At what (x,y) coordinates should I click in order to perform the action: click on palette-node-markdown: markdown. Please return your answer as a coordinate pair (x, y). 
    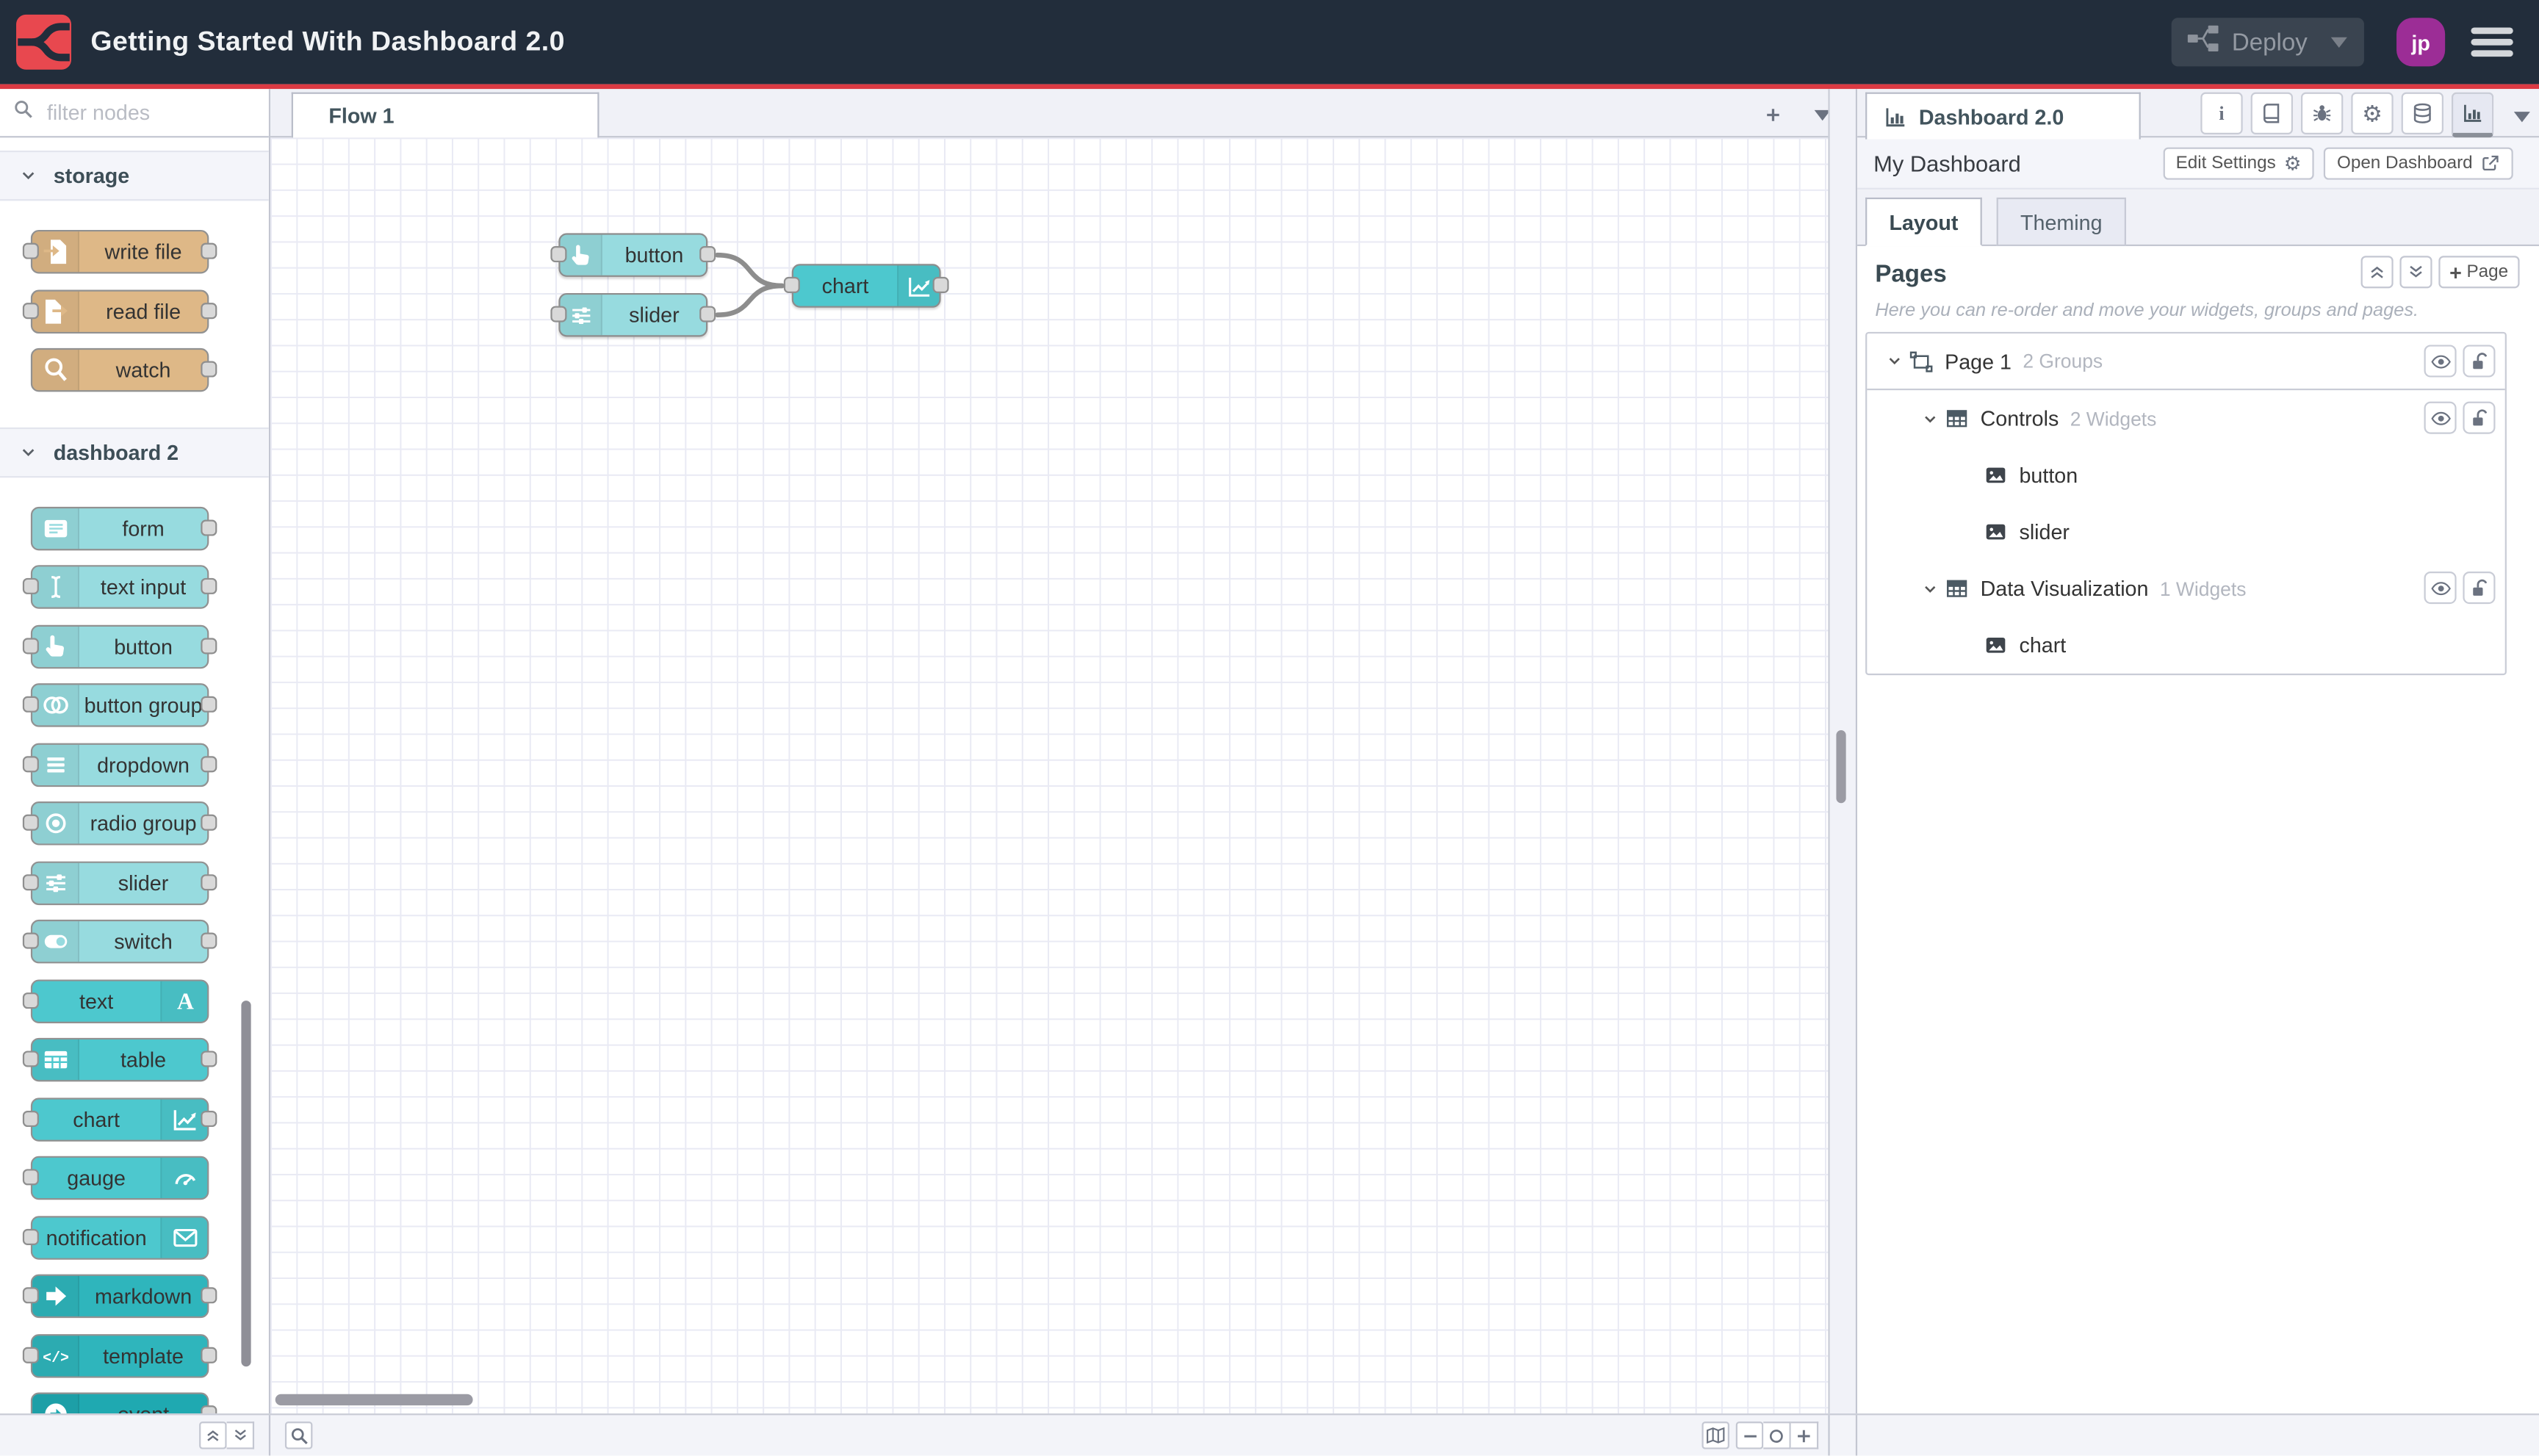
    Looking at the image, I should click on (119, 1296).